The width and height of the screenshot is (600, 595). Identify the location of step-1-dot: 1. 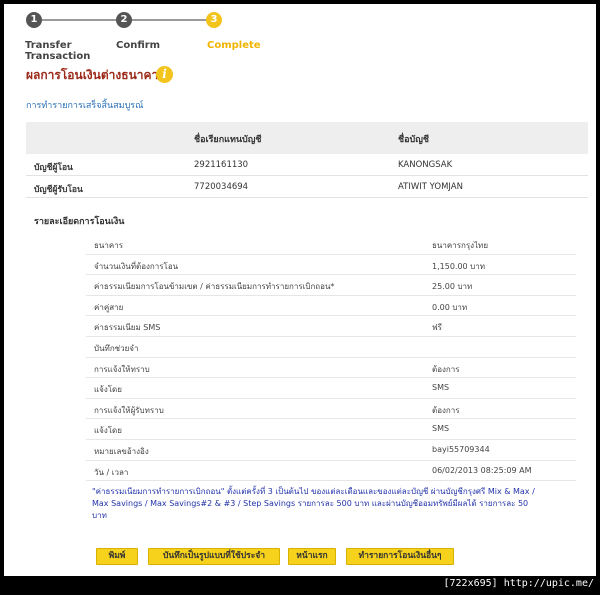
(34, 20).